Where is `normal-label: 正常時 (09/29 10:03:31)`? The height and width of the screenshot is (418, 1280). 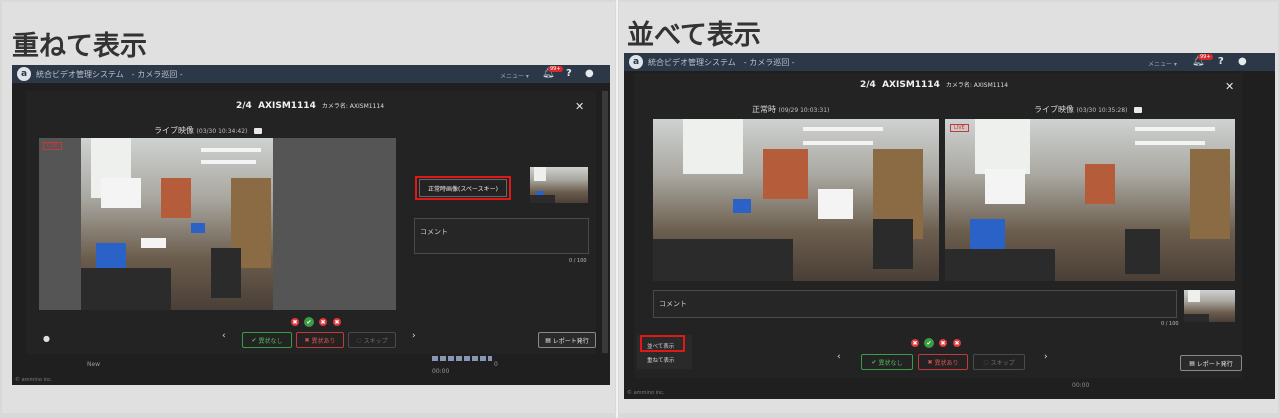 normal-label: 正常時 (09/29 10:03:31) is located at coordinates (790, 109).